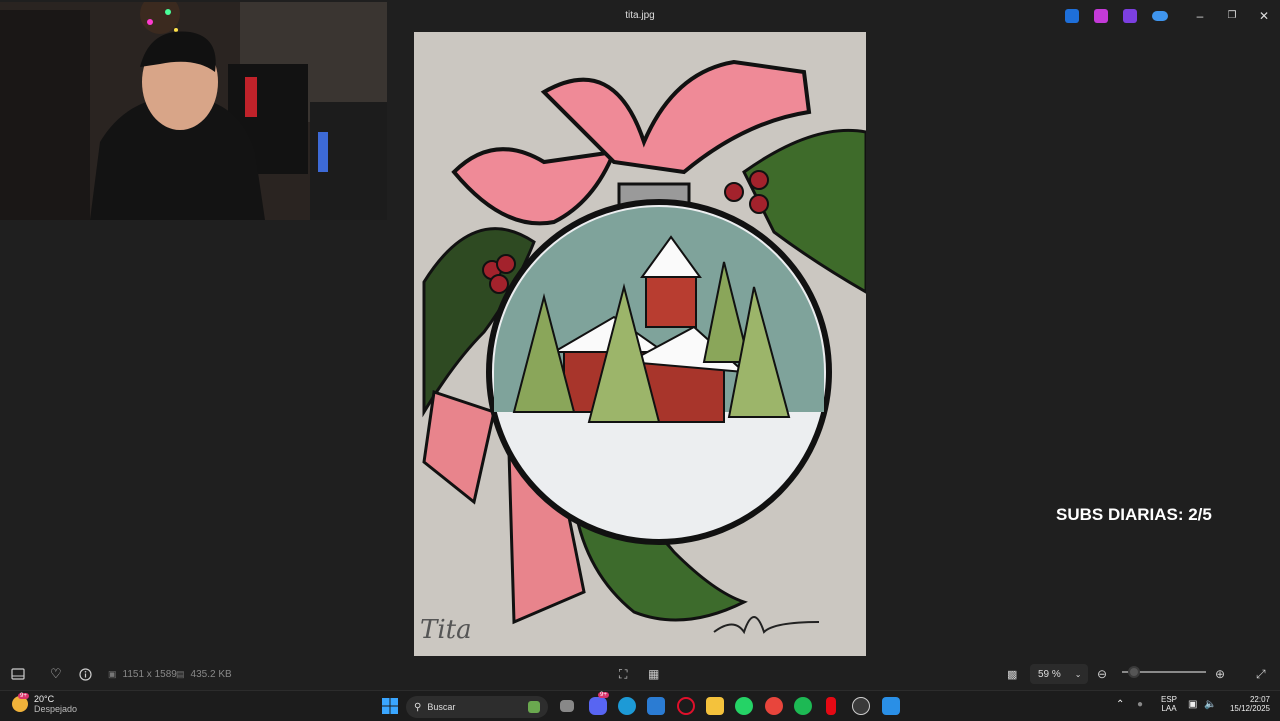  Describe the element at coordinates (534, 707) in the screenshot. I see `search-highlight-icon` at that location.